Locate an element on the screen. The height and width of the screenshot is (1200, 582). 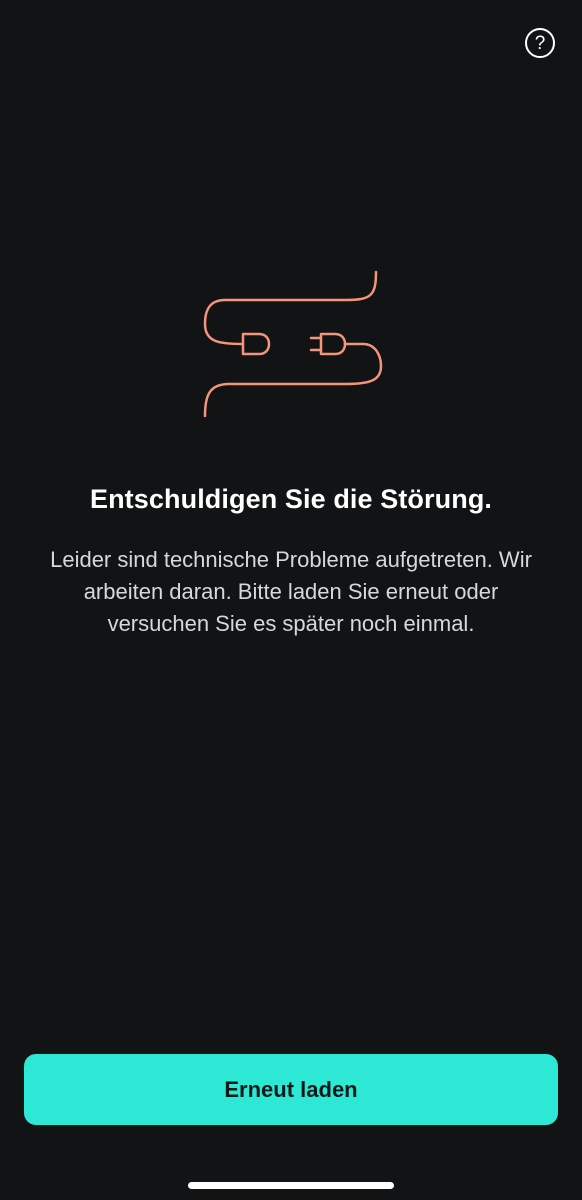
error-title: Entschuldigen Sie die Störung. is located at coordinates (291, 499).